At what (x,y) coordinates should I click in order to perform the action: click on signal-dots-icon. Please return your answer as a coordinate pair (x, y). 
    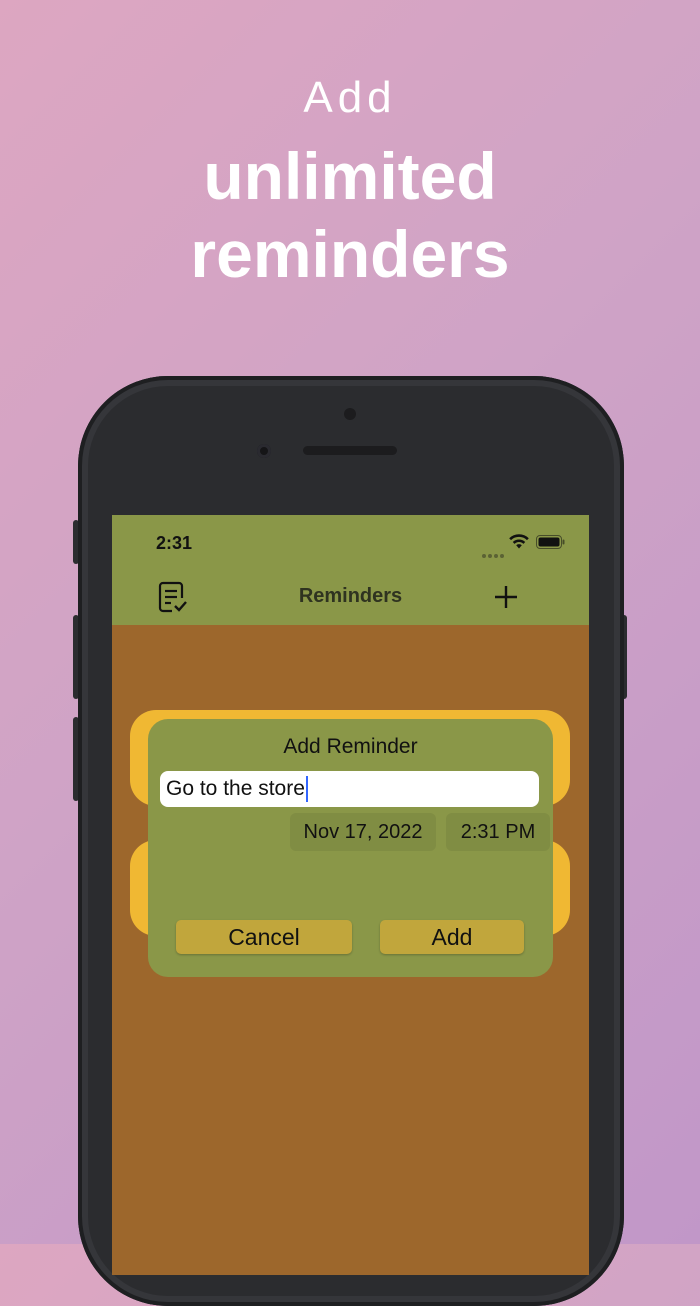
    Looking at the image, I should click on (494, 554).